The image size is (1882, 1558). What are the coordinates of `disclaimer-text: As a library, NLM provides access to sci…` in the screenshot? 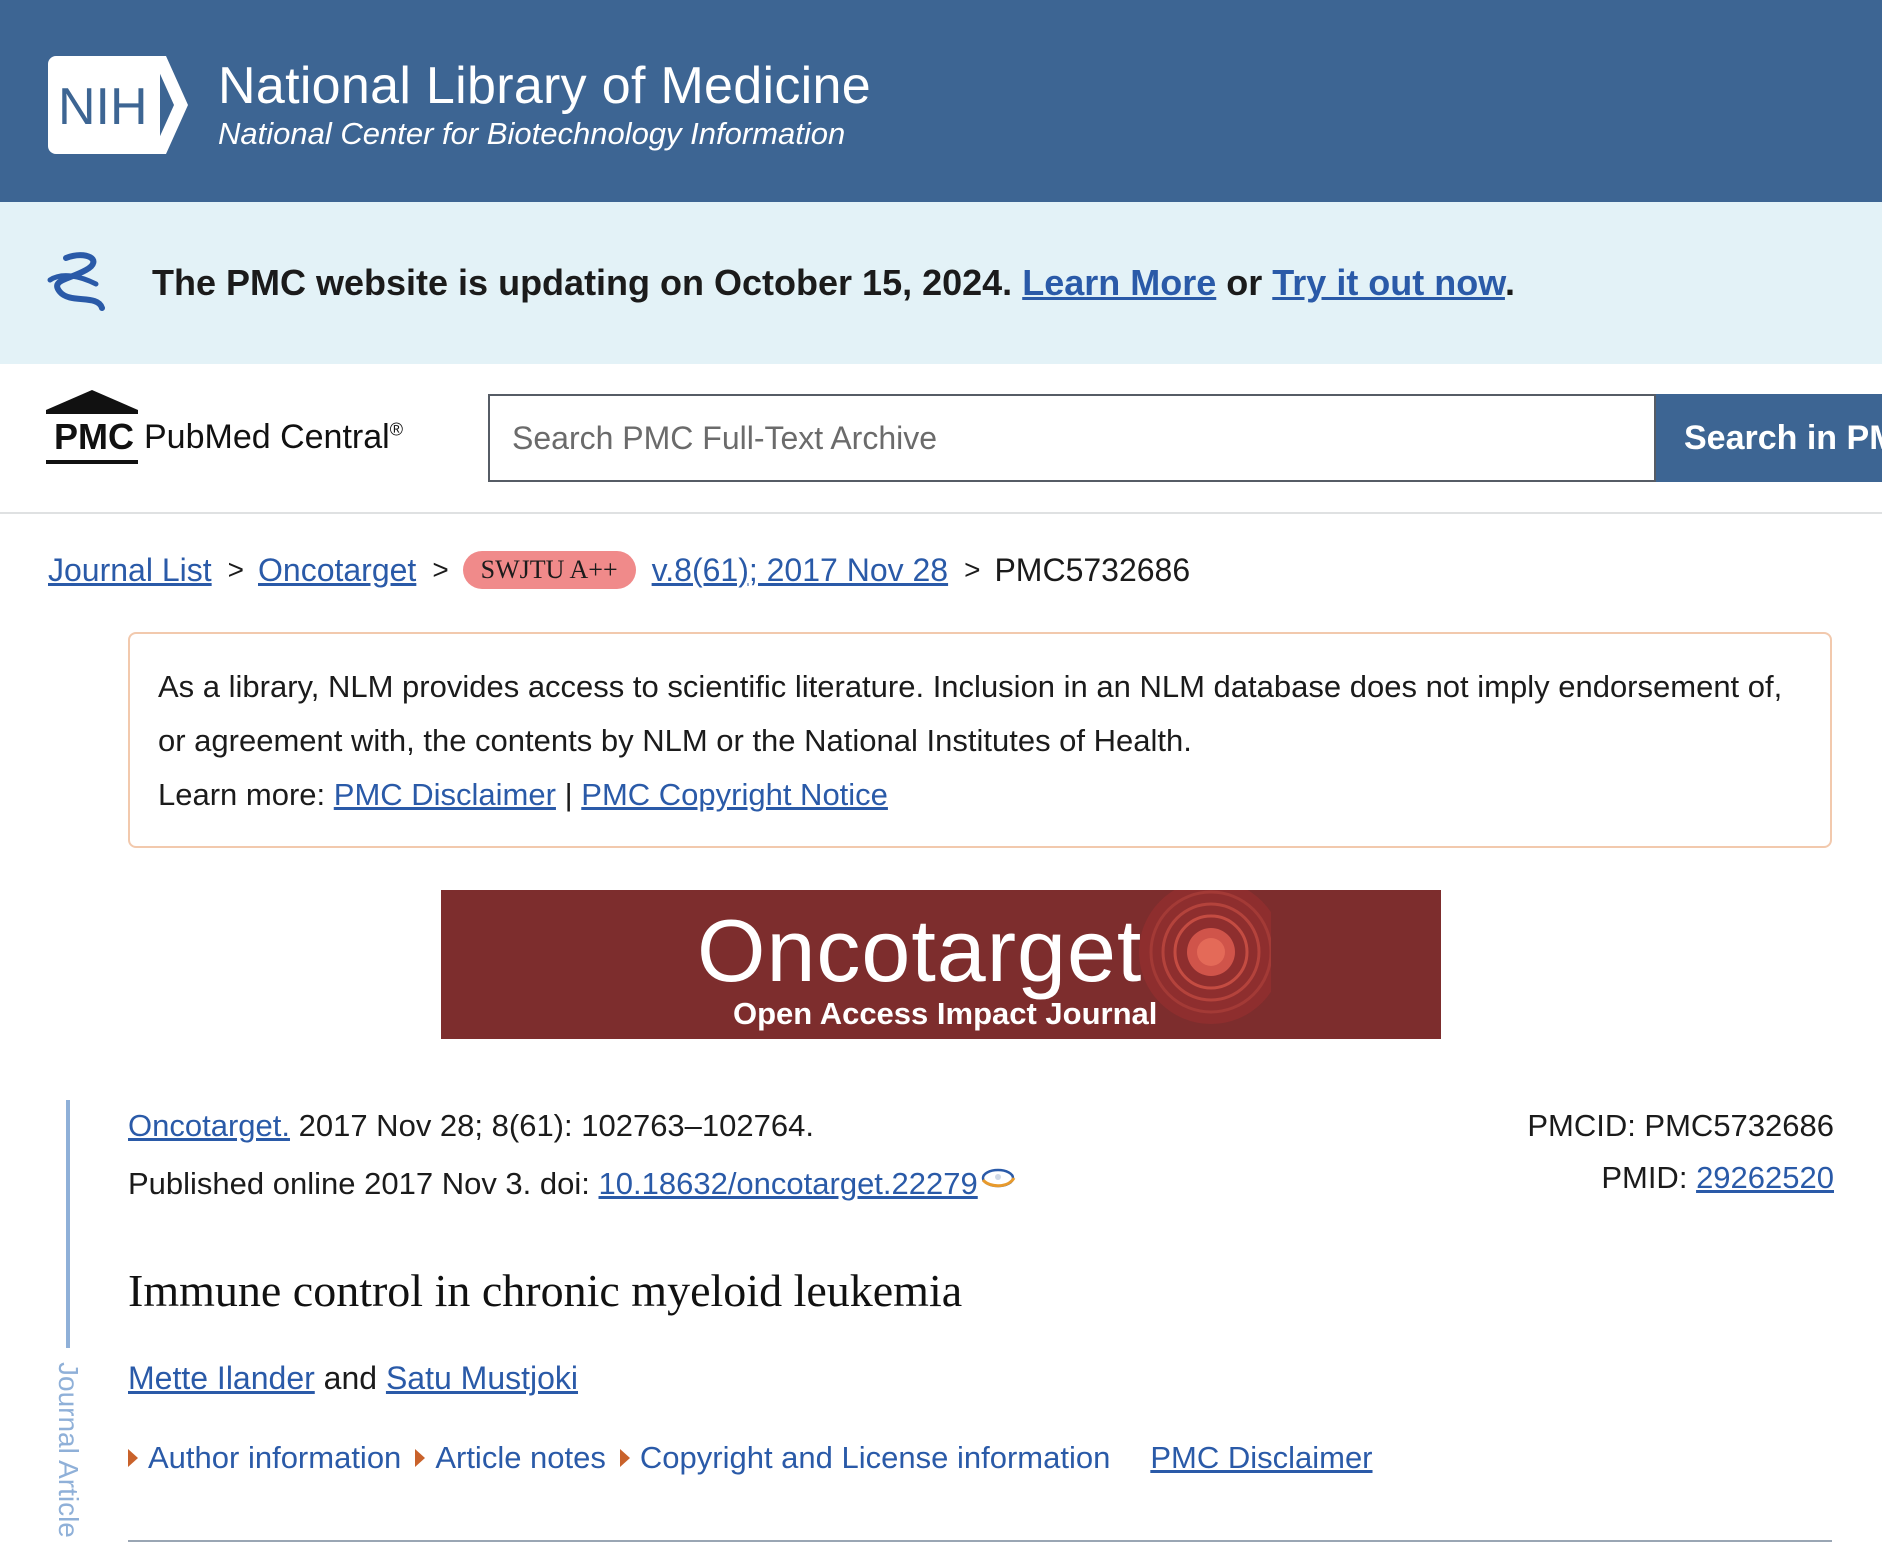 It's located at (970, 713).